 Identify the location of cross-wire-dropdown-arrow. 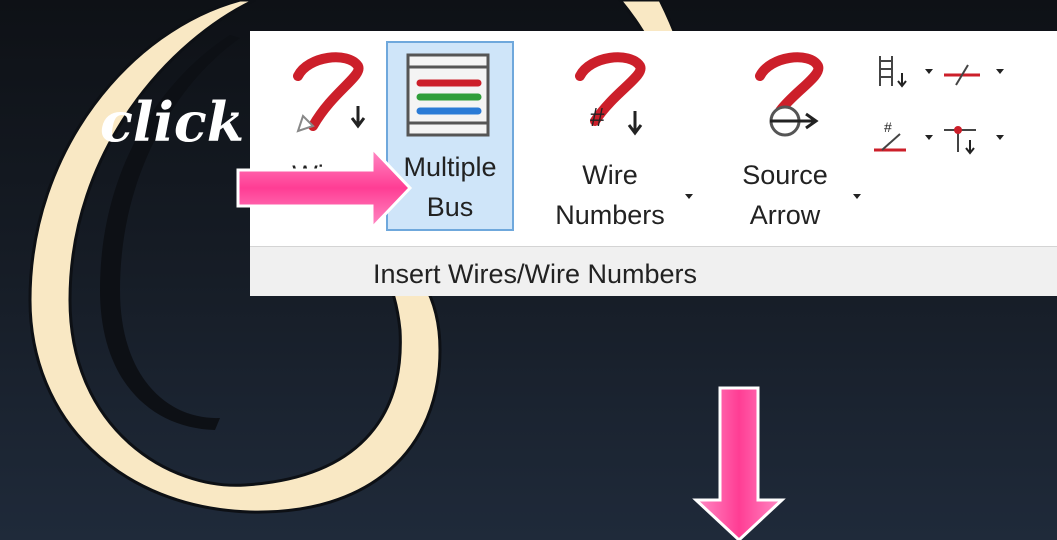
(1000, 71).